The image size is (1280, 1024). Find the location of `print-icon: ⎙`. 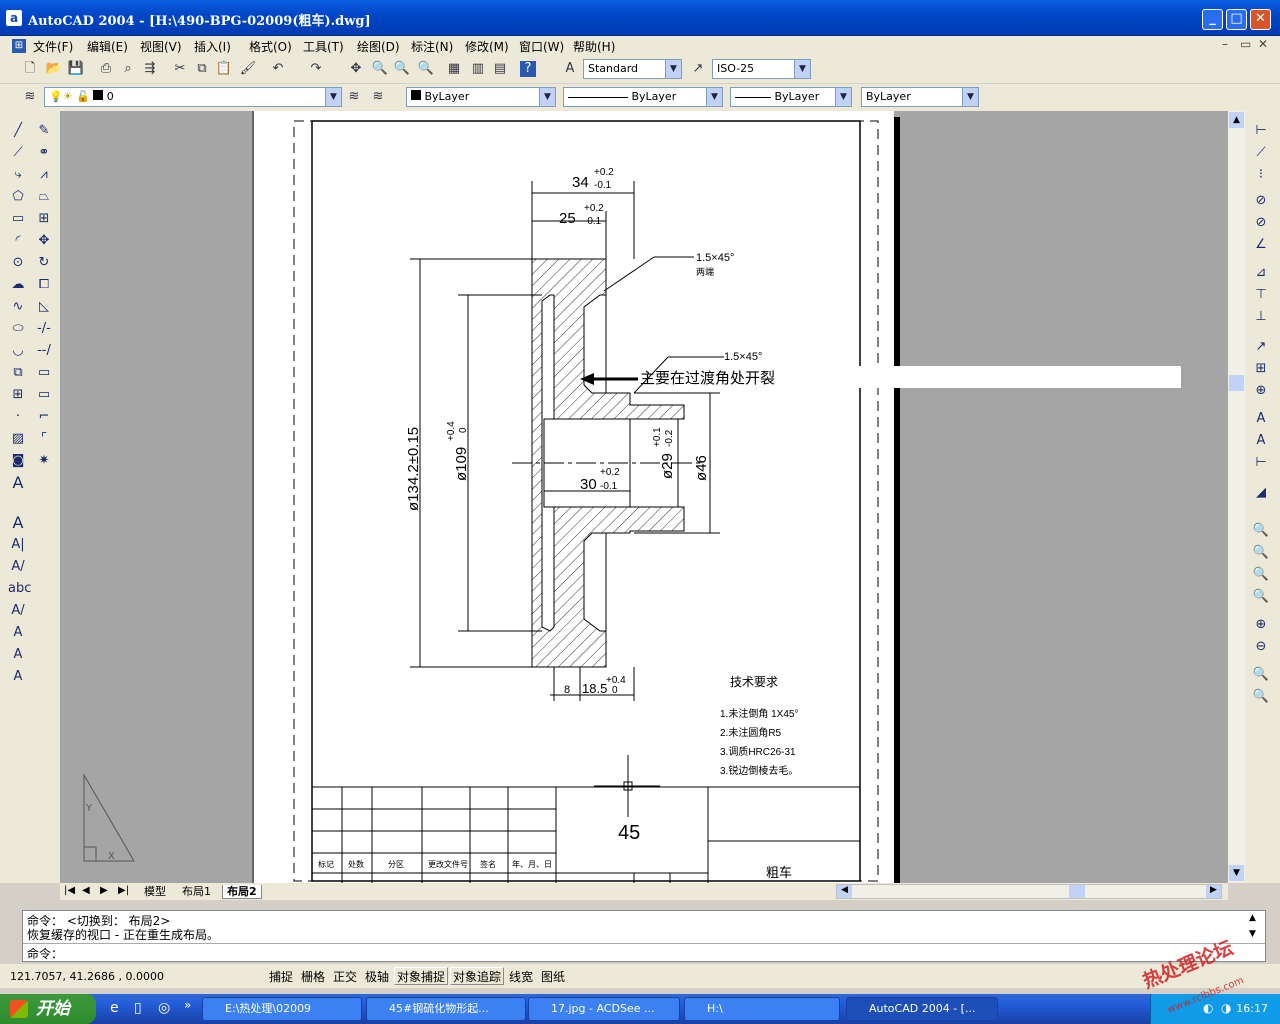

print-icon: ⎙ is located at coordinates (106, 69).